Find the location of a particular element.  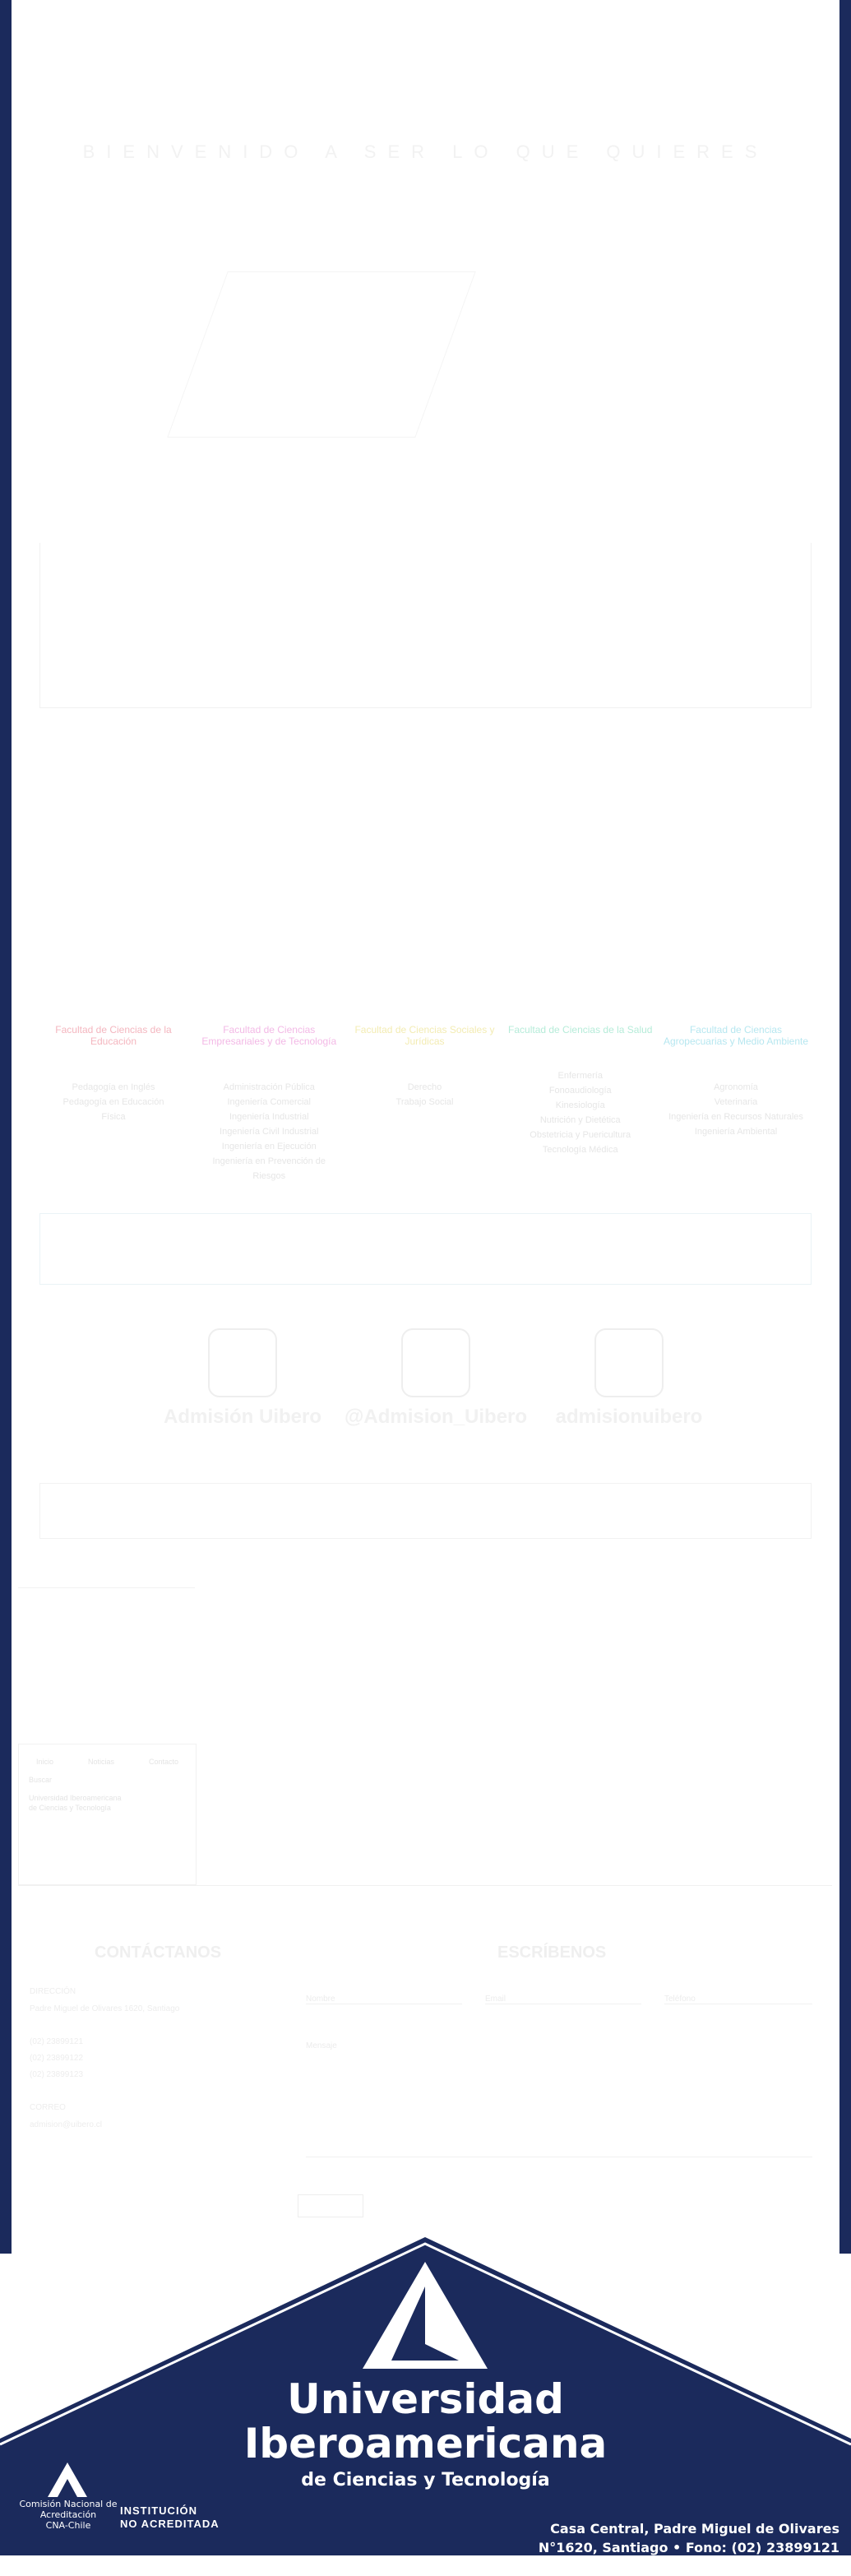

twitter-label: @Admision_Uibero is located at coordinates (436, 1417).